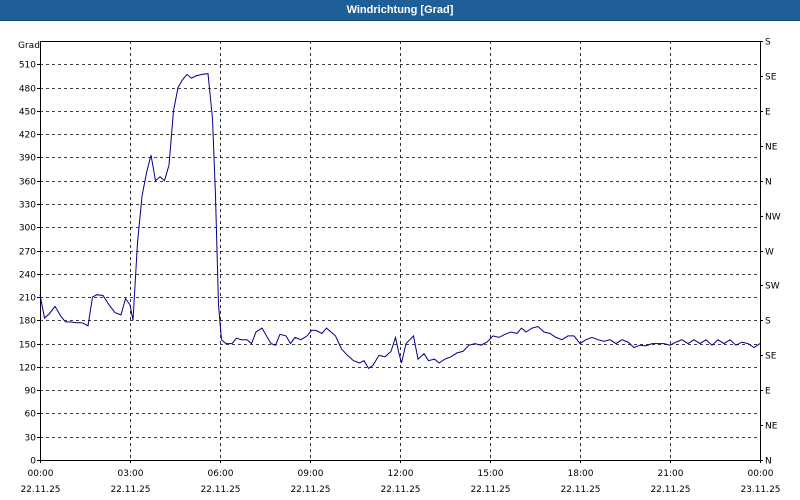  Describe the element at coordinates (27, 183) in the screenshot. I see `y-tick-label: 360` at that location.